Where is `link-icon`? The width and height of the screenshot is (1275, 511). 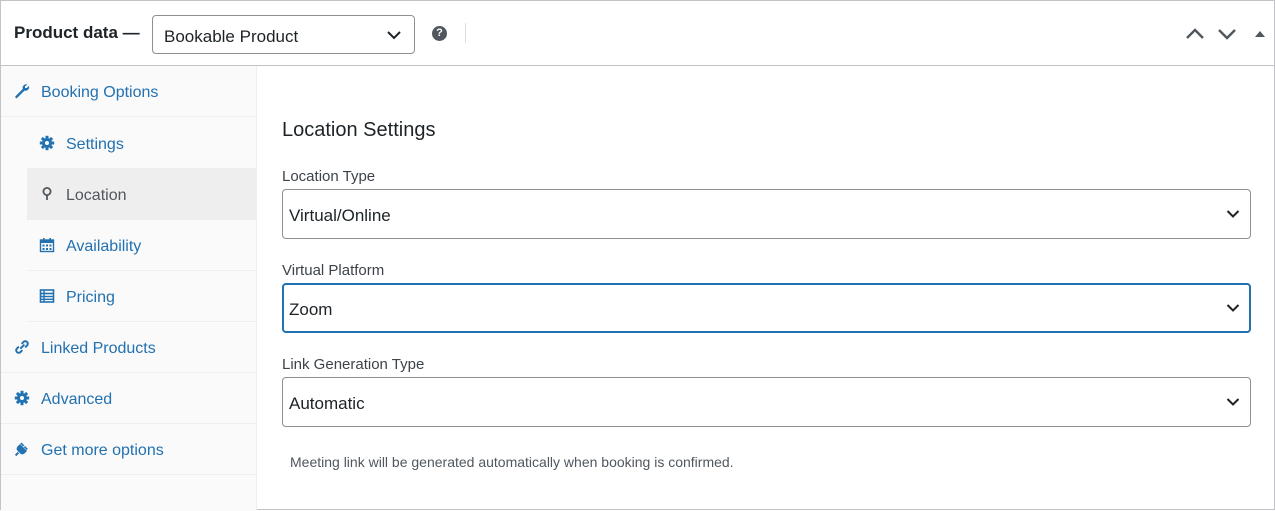
link-icon is located at coordinates (22, 347).